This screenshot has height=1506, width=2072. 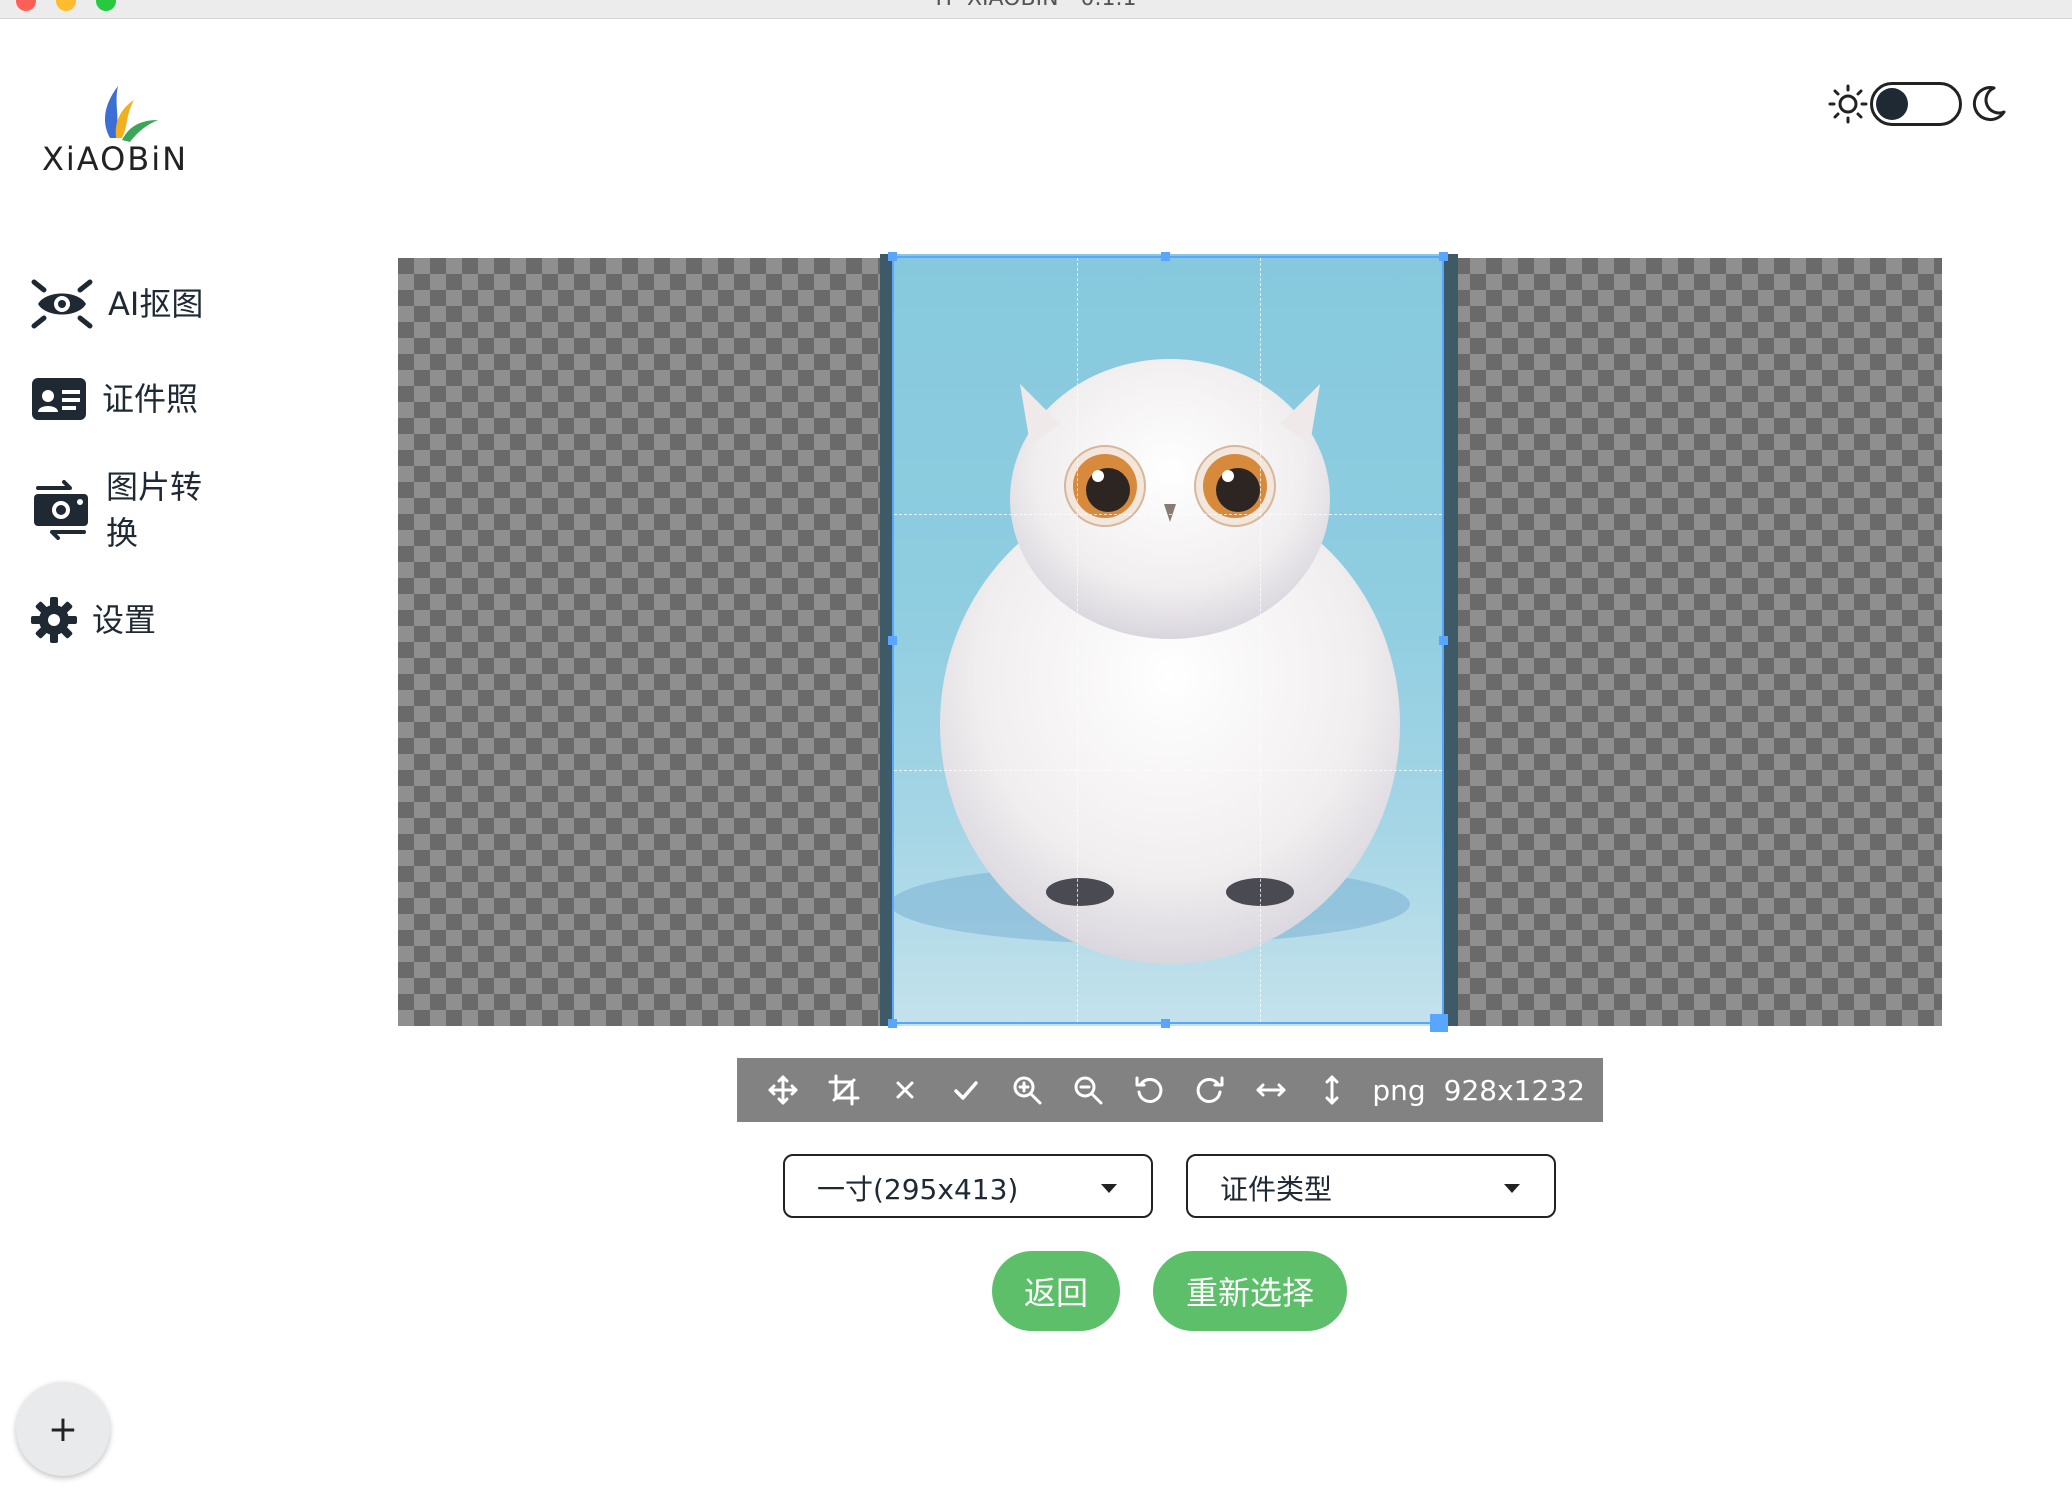 I want to click on confirm-button, so click(x=966, y=1090).